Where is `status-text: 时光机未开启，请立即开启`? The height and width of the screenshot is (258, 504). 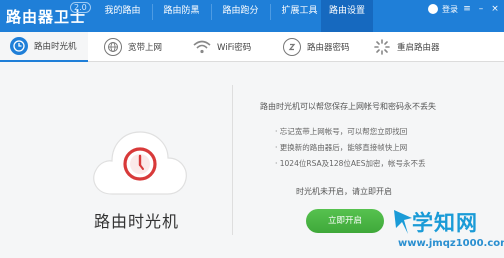 status-text: 时光机未开启，请立即开启 is located at coordinates (344, 191).